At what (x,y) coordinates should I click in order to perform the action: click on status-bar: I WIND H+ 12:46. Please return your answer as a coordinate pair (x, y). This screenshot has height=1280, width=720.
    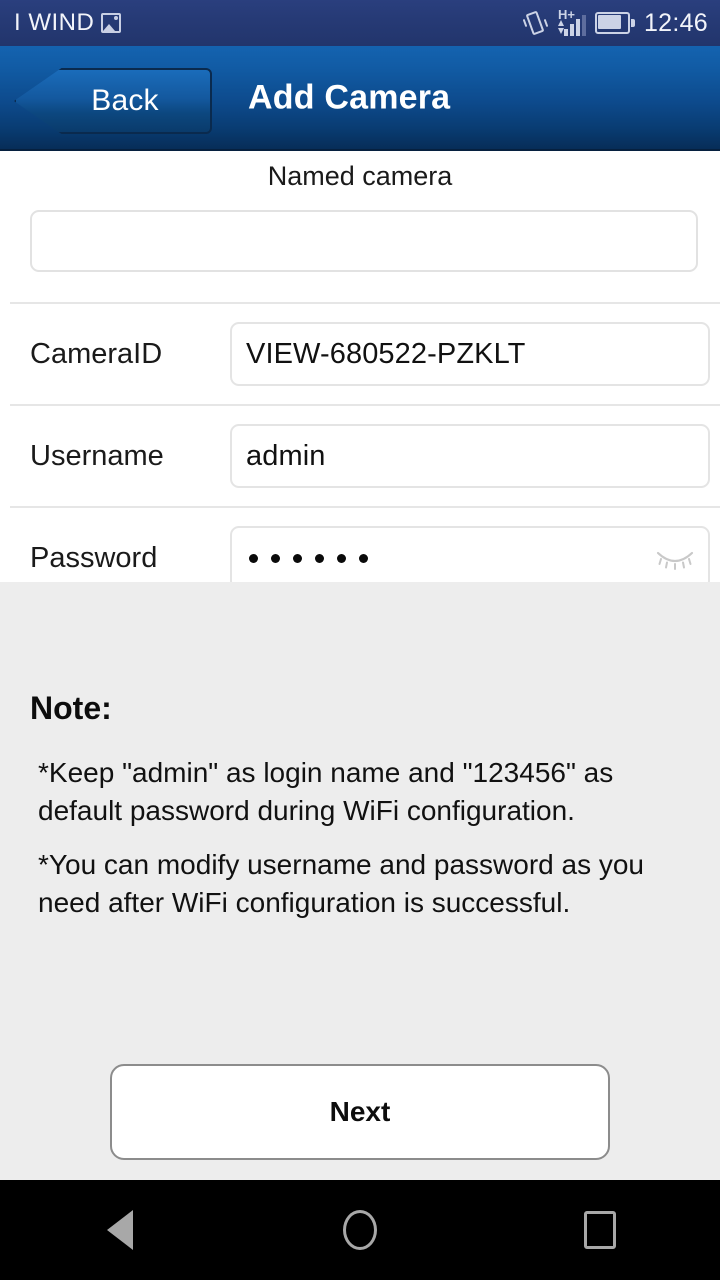
    Looking at the image, I should click on (360, 23).